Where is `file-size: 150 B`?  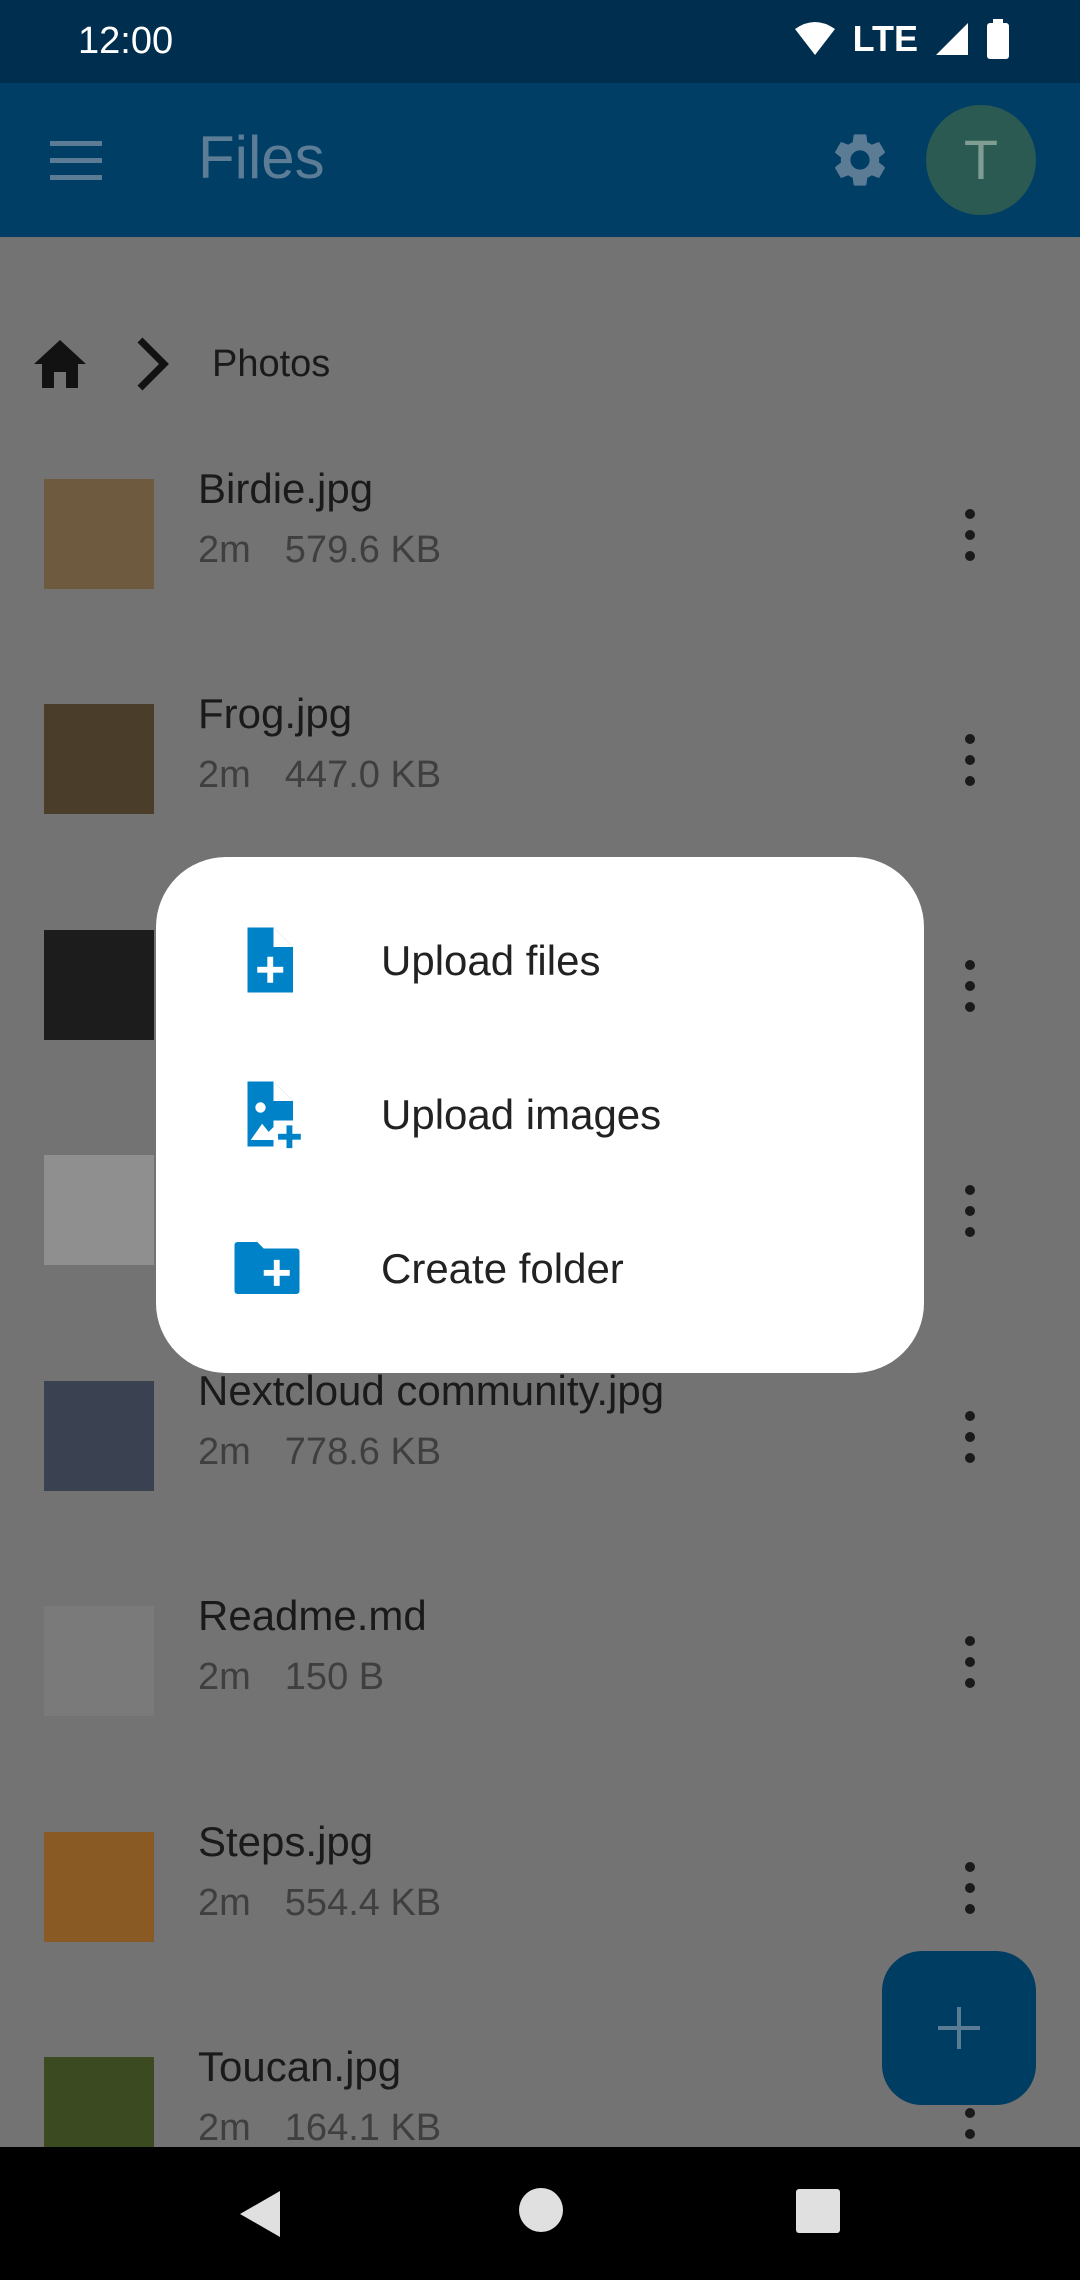
file-size: 150 B is located at coordinates (334, 1677).